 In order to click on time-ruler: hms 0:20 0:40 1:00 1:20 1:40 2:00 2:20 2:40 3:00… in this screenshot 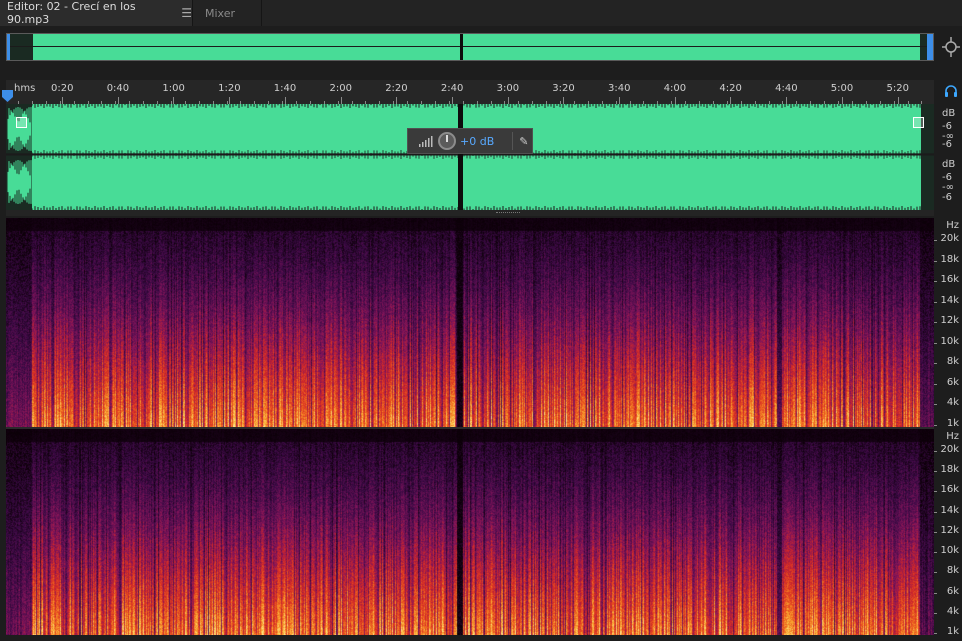, I will do `click(470, 92)`.